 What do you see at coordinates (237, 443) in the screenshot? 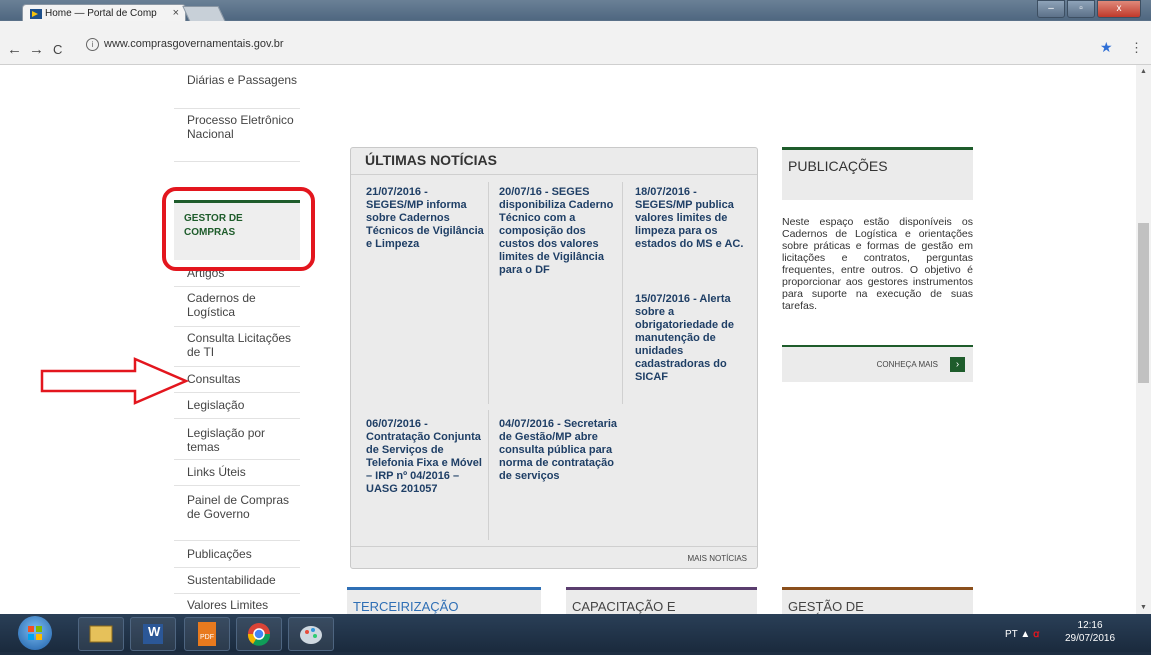
I see `sidebar-item-legislacao-por-temas: Legislação por temas` at bounding box center [237, 443].